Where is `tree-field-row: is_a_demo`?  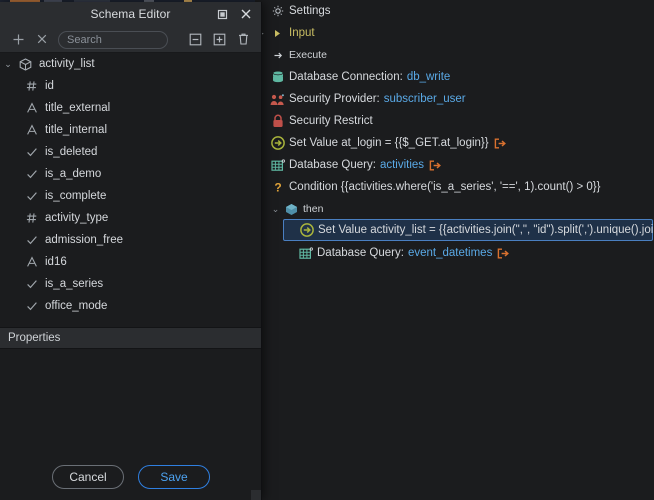
tree-field-row: is_a_demo is located at coordinates (130, 174).